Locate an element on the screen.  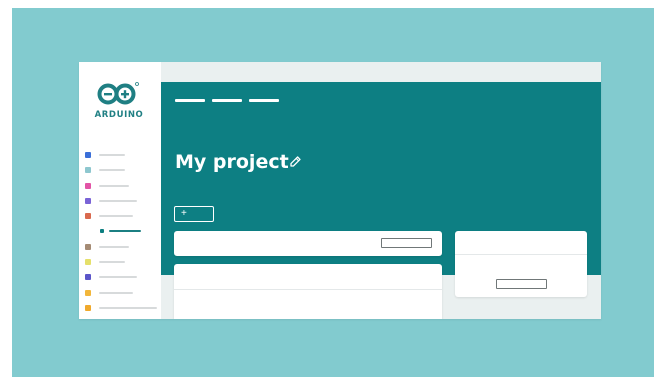
side-card is located at coordinates (521, 264).